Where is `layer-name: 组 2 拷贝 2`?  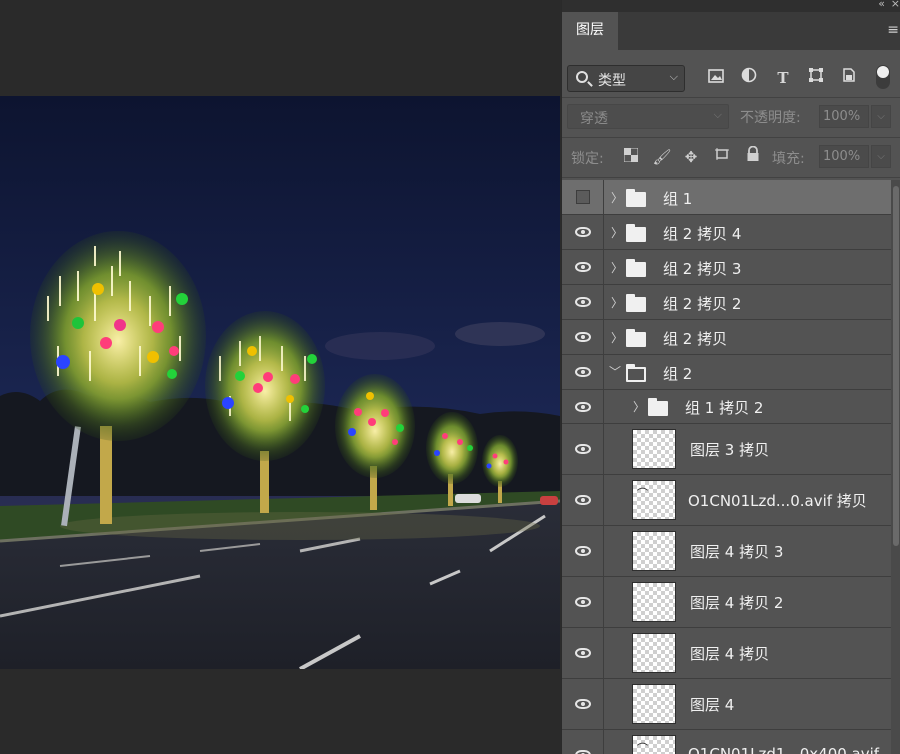
layer-name: 组 2 拷贝 2 is located at coordinates (702, 304).